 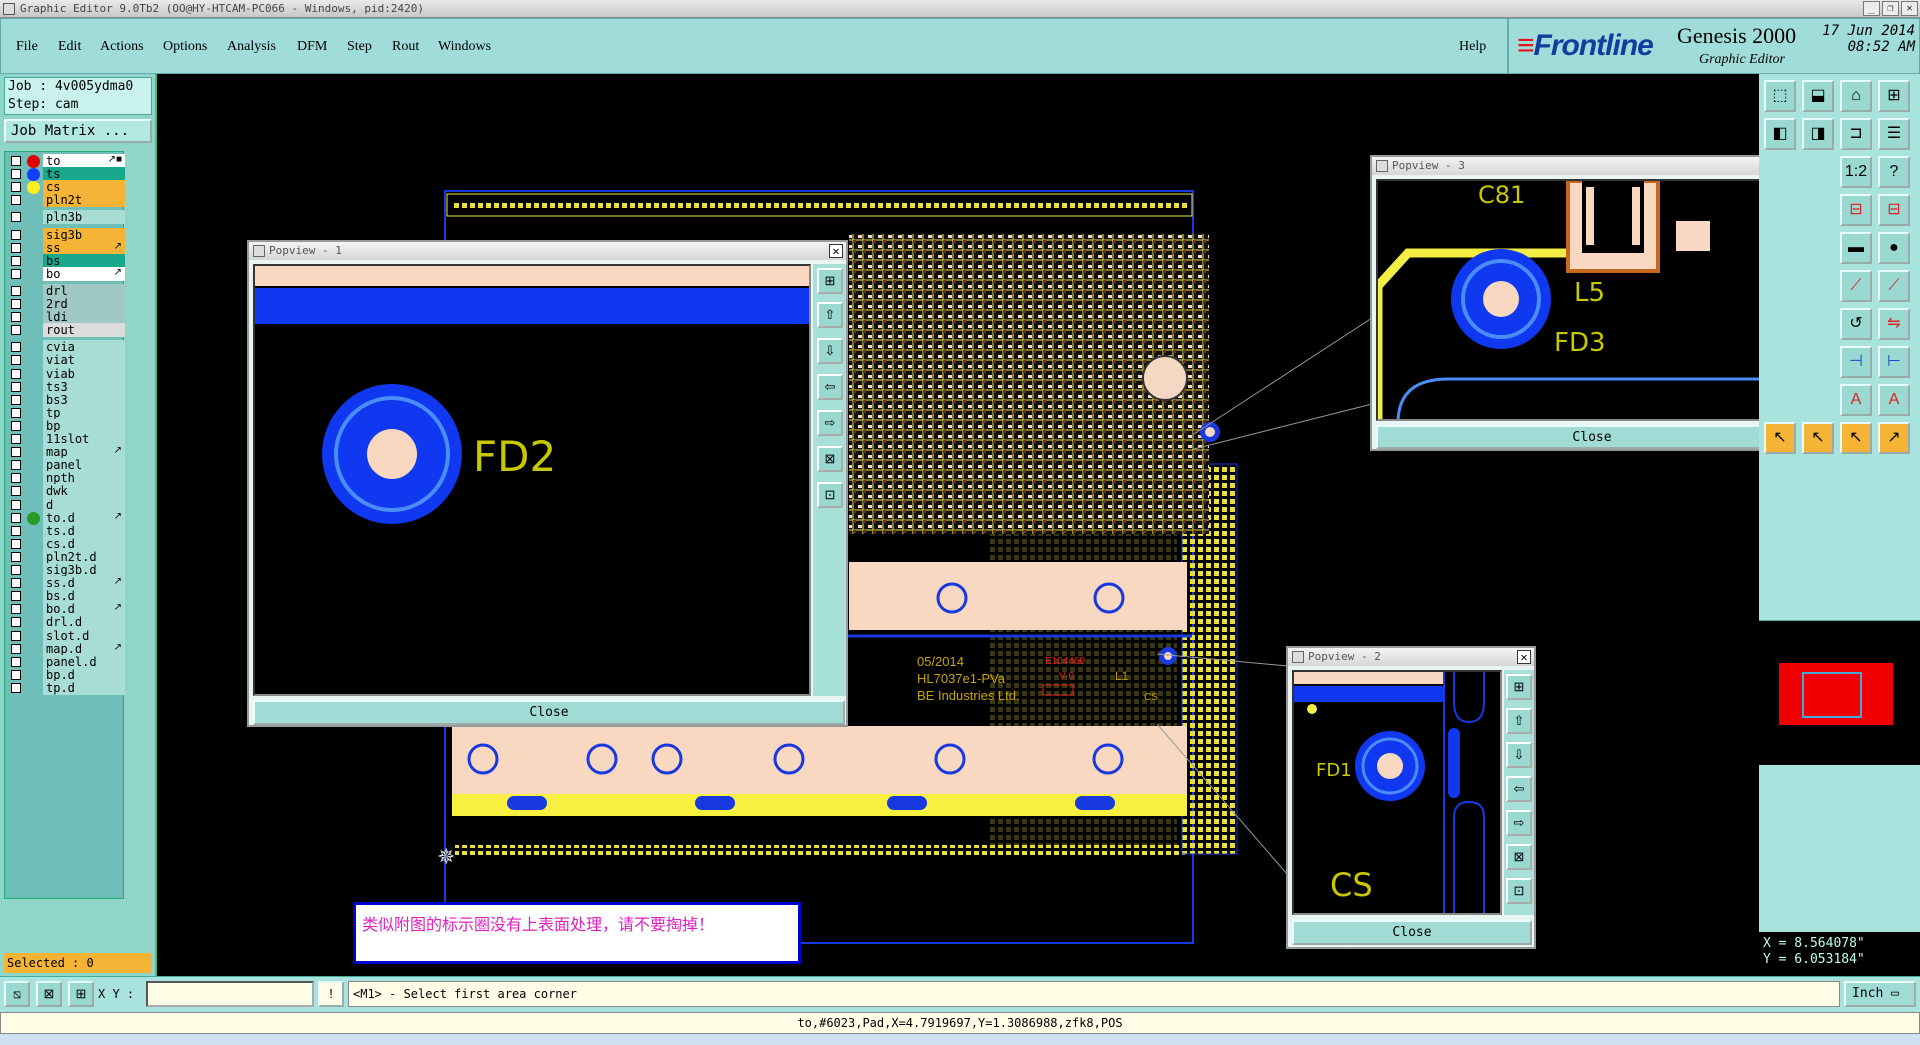 What do you see at coordinates (65, 452) in the screenshot?
I see `layer-row: map ↗` at bounding box center [65, 452].